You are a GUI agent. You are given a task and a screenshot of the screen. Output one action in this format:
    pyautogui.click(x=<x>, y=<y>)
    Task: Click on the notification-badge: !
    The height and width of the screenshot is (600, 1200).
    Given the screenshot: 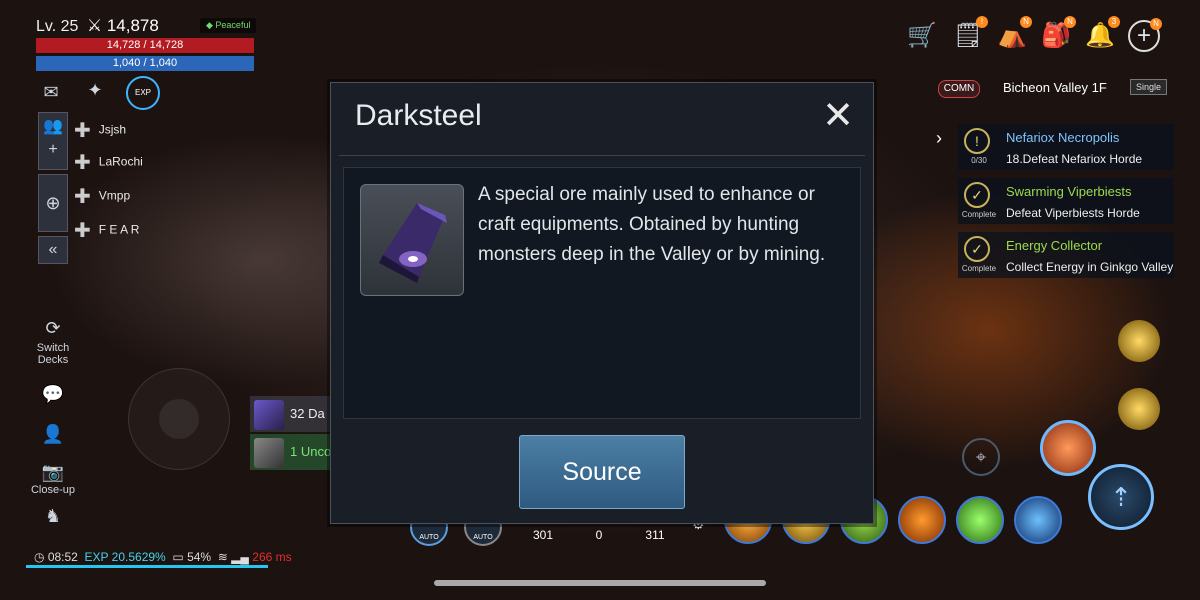 What is the action you would take?
    pyautogui.click(x=982, y=22)
    